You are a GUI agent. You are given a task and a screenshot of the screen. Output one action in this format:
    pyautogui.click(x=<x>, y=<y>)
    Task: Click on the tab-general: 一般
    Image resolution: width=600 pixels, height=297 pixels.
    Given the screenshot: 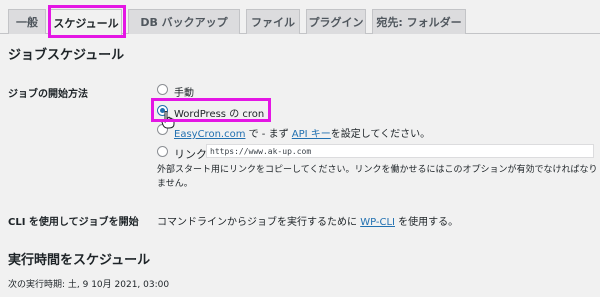 What is the action you would take?
    pyautogui.click(x=27, y=21)
    